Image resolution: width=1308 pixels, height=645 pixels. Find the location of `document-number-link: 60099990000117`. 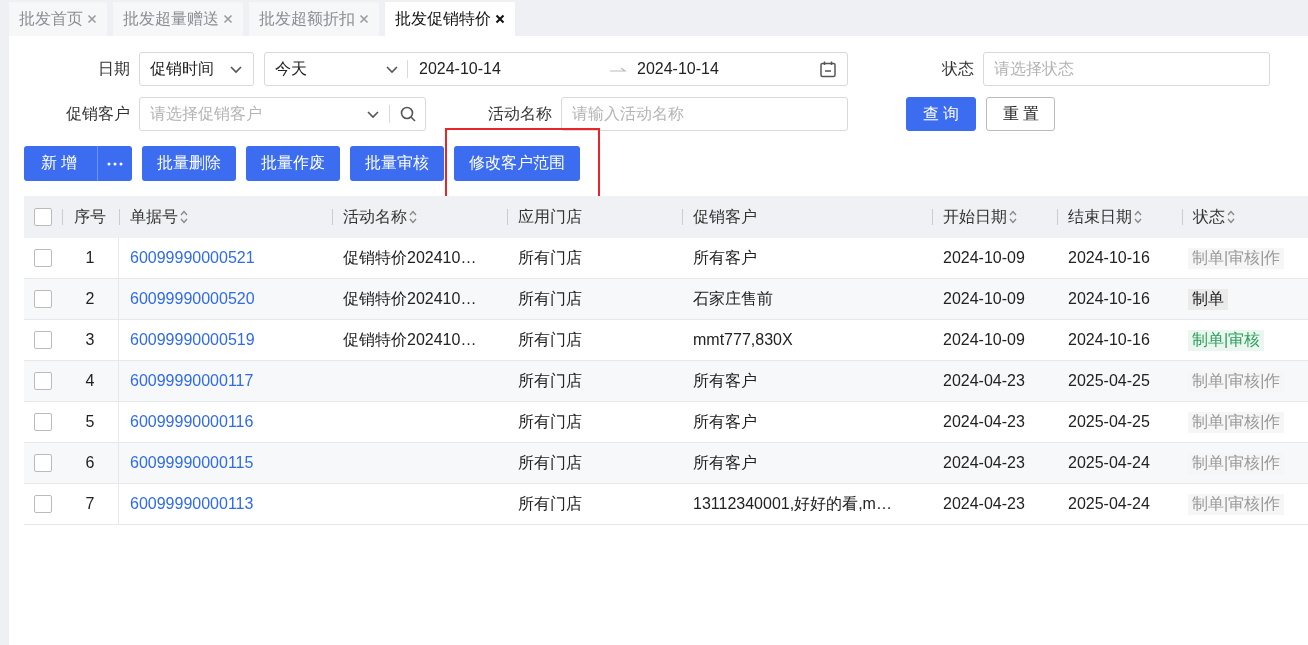

document-number-link: 60099990000117 is located at coordinates (192, 381).